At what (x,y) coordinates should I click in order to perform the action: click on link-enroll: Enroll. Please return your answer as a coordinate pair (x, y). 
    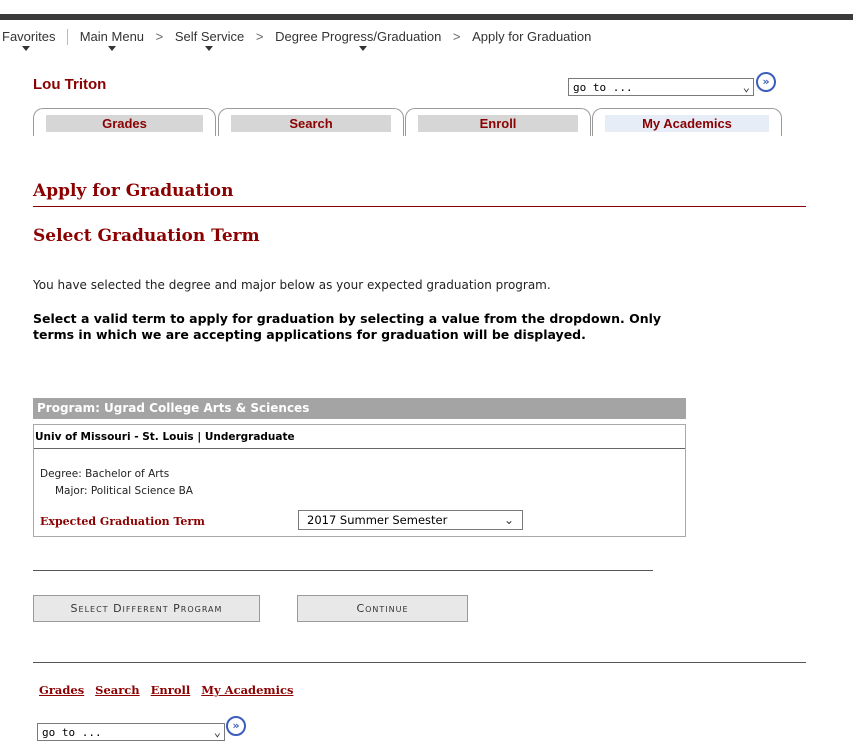
    Looking at the image, I should click on (171, 690).